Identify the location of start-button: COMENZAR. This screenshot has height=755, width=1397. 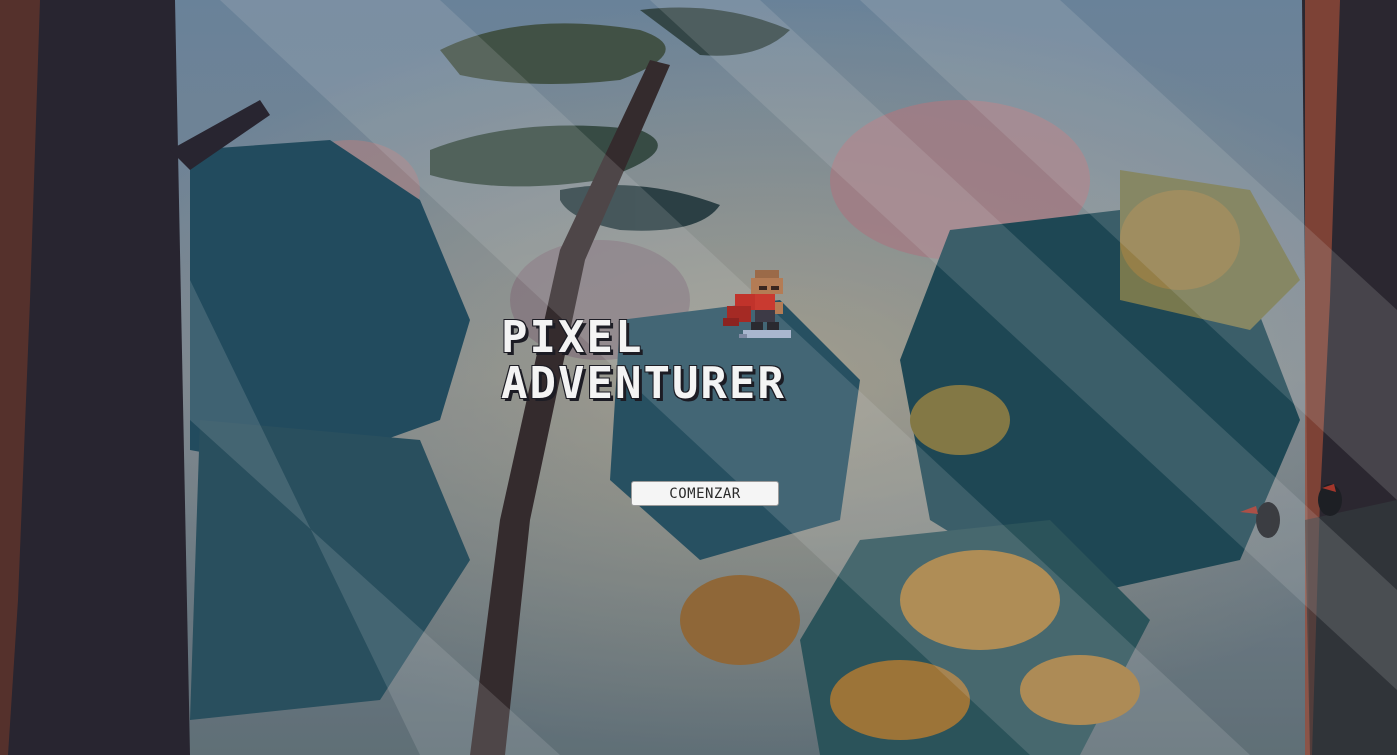
(705, 493).